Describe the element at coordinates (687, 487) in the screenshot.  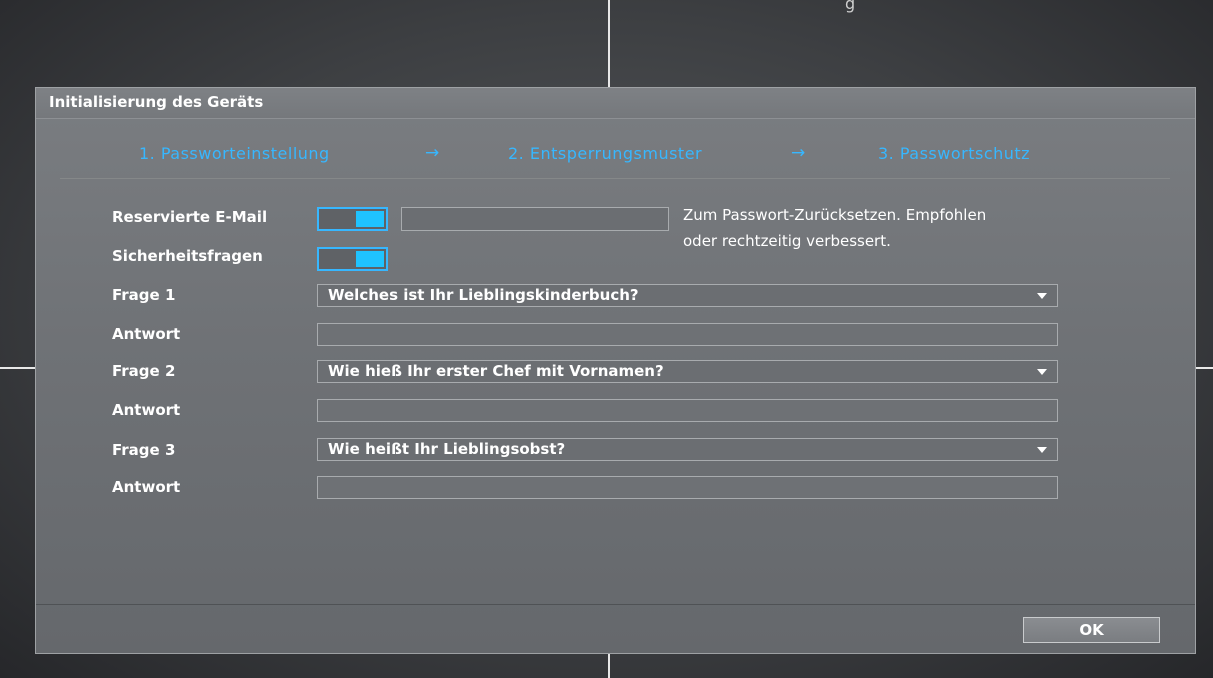
I see `answer-3-input` at that location.